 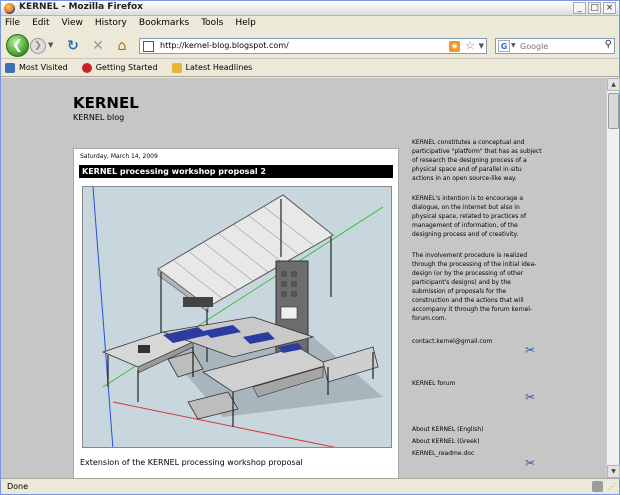 What do you see at coordinates (612, 486) in the screenshot?
I see `resize-grip-icon: ⋰` at bounding box center [612, 486].